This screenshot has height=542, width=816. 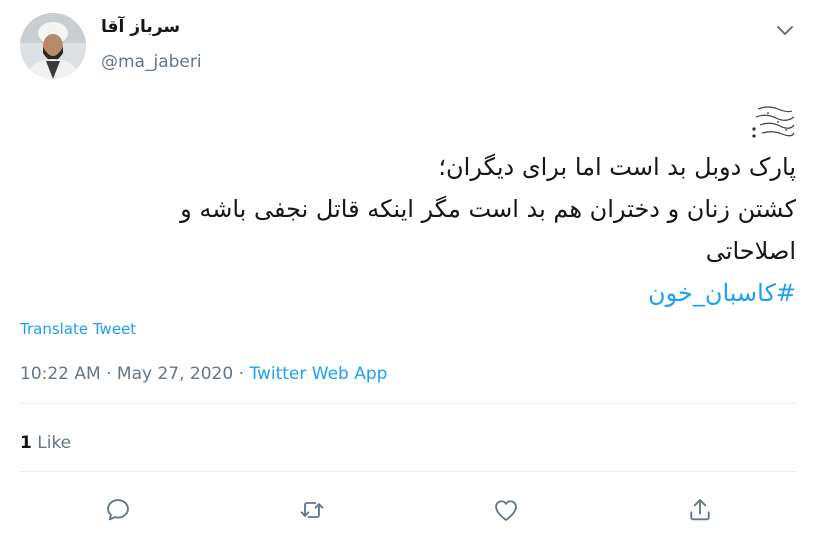 I want to click on likes-stat: 1 Like, so click(x=45, y=443).